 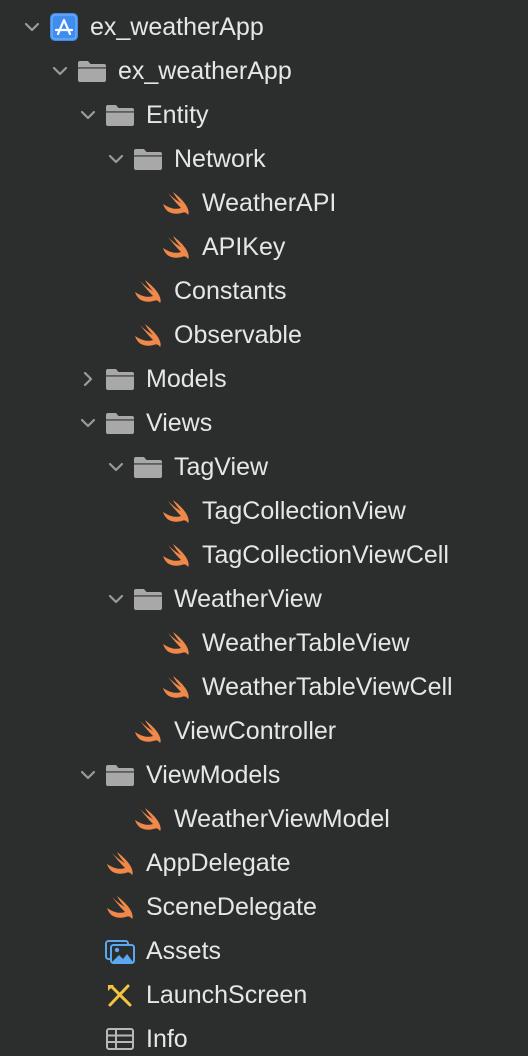 I want to click on navigator-item: WeatherViewModel, so click(x=264, y=819).